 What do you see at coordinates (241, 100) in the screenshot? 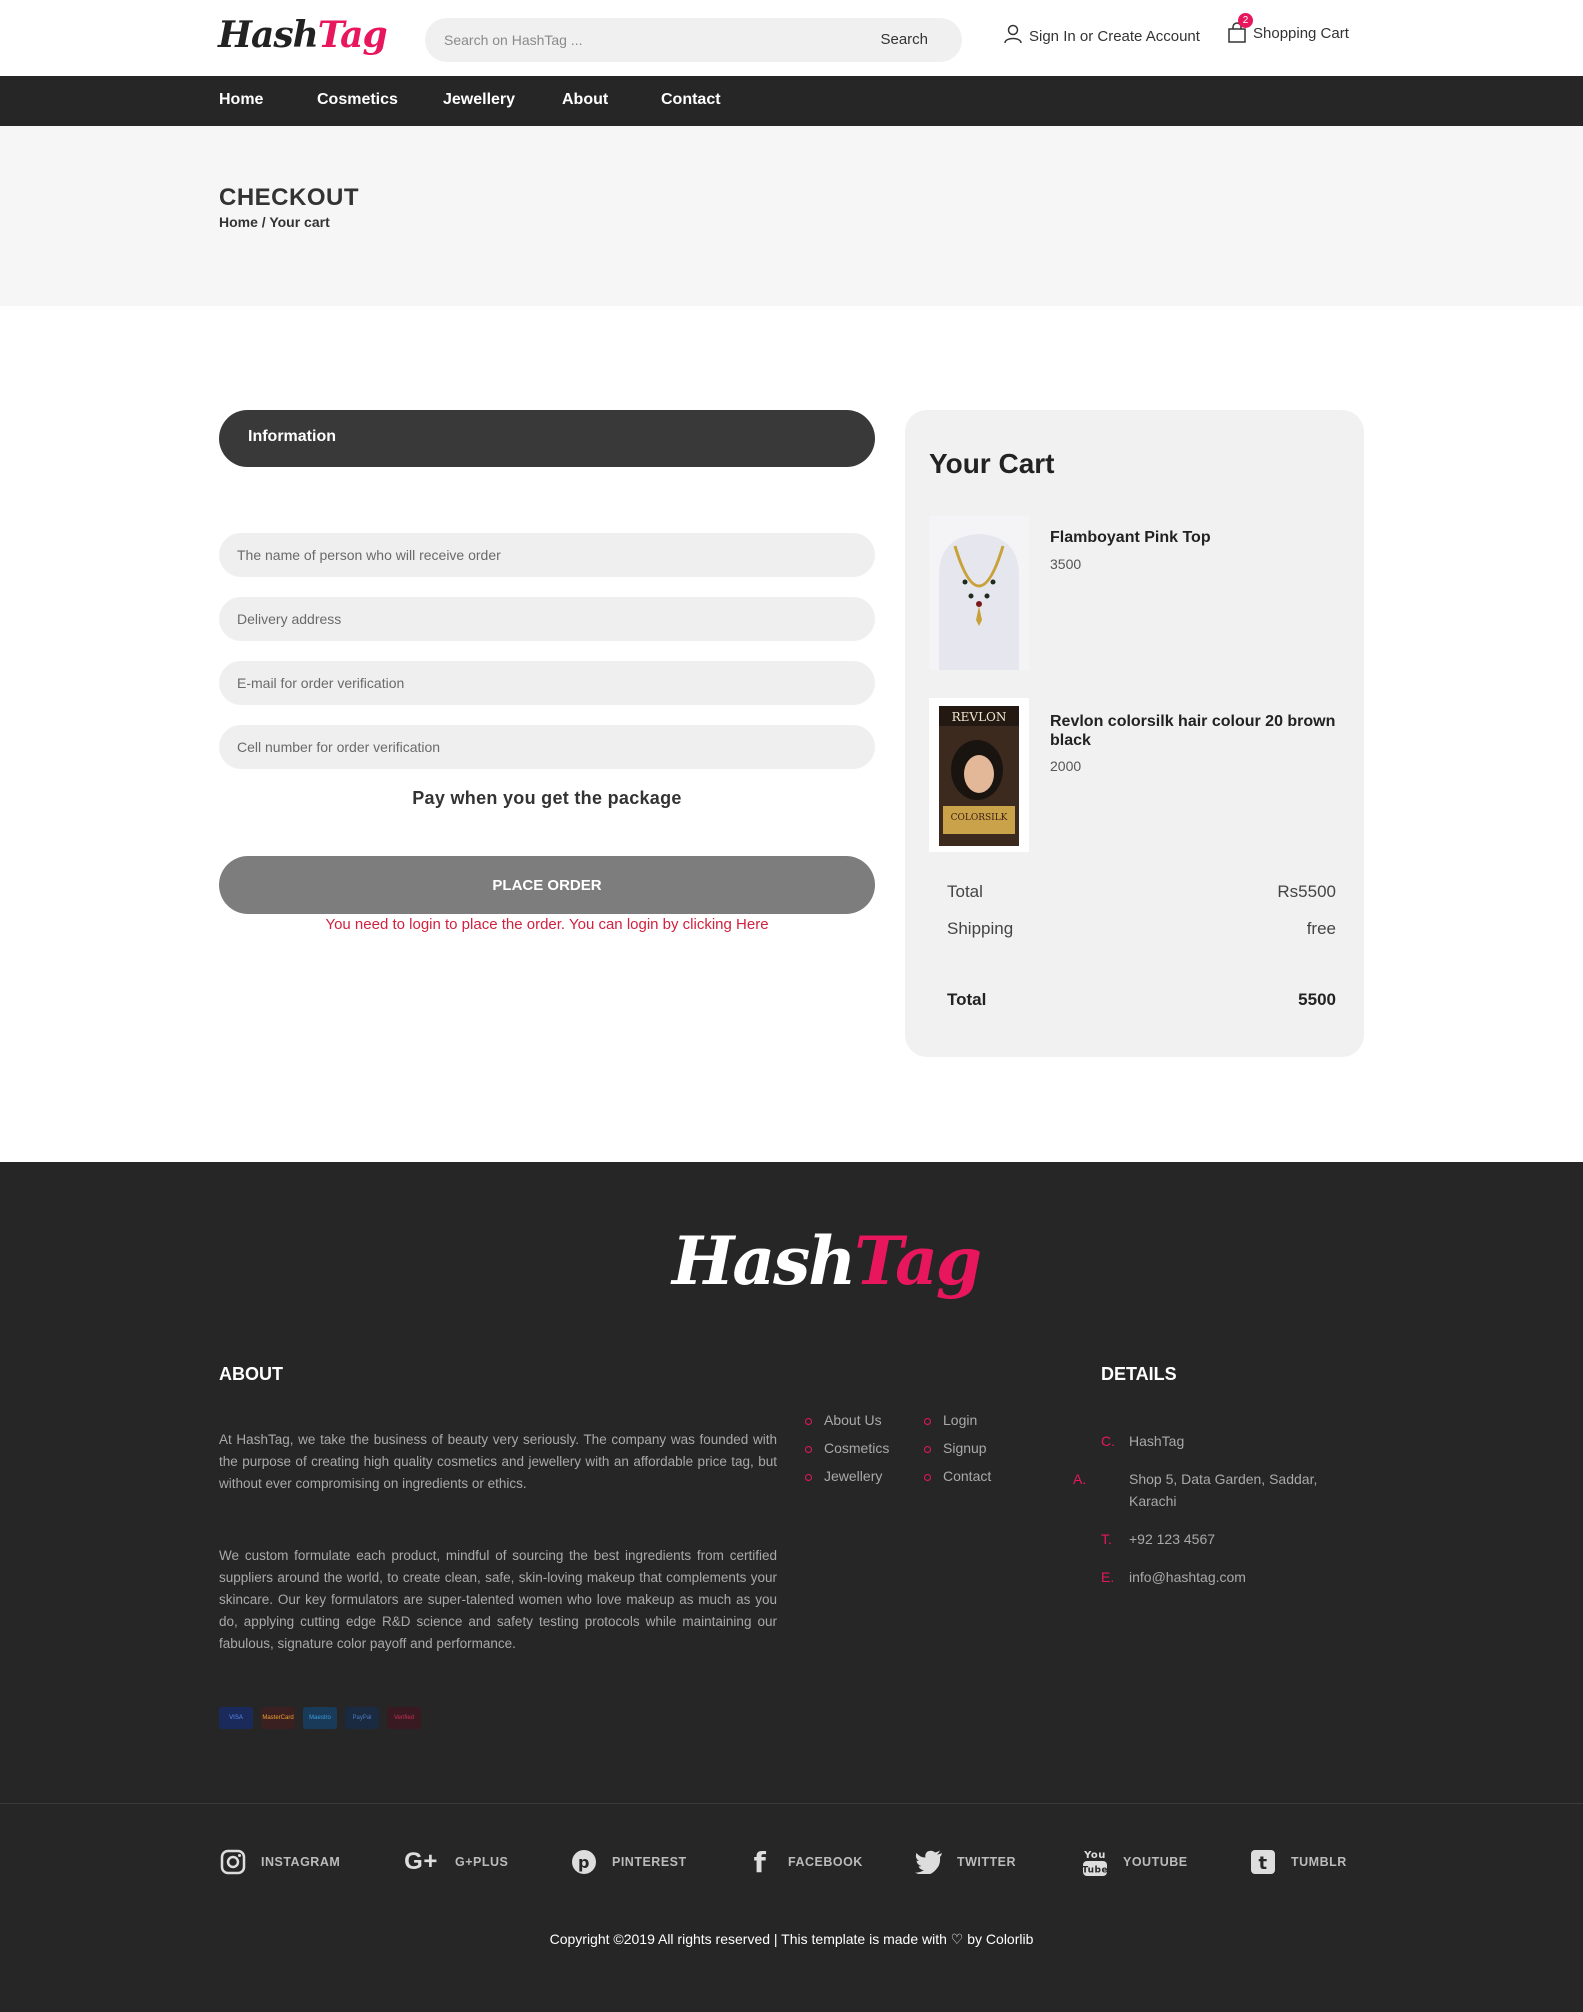
I see `nav-home: Home` at bounding box center [241, 100].